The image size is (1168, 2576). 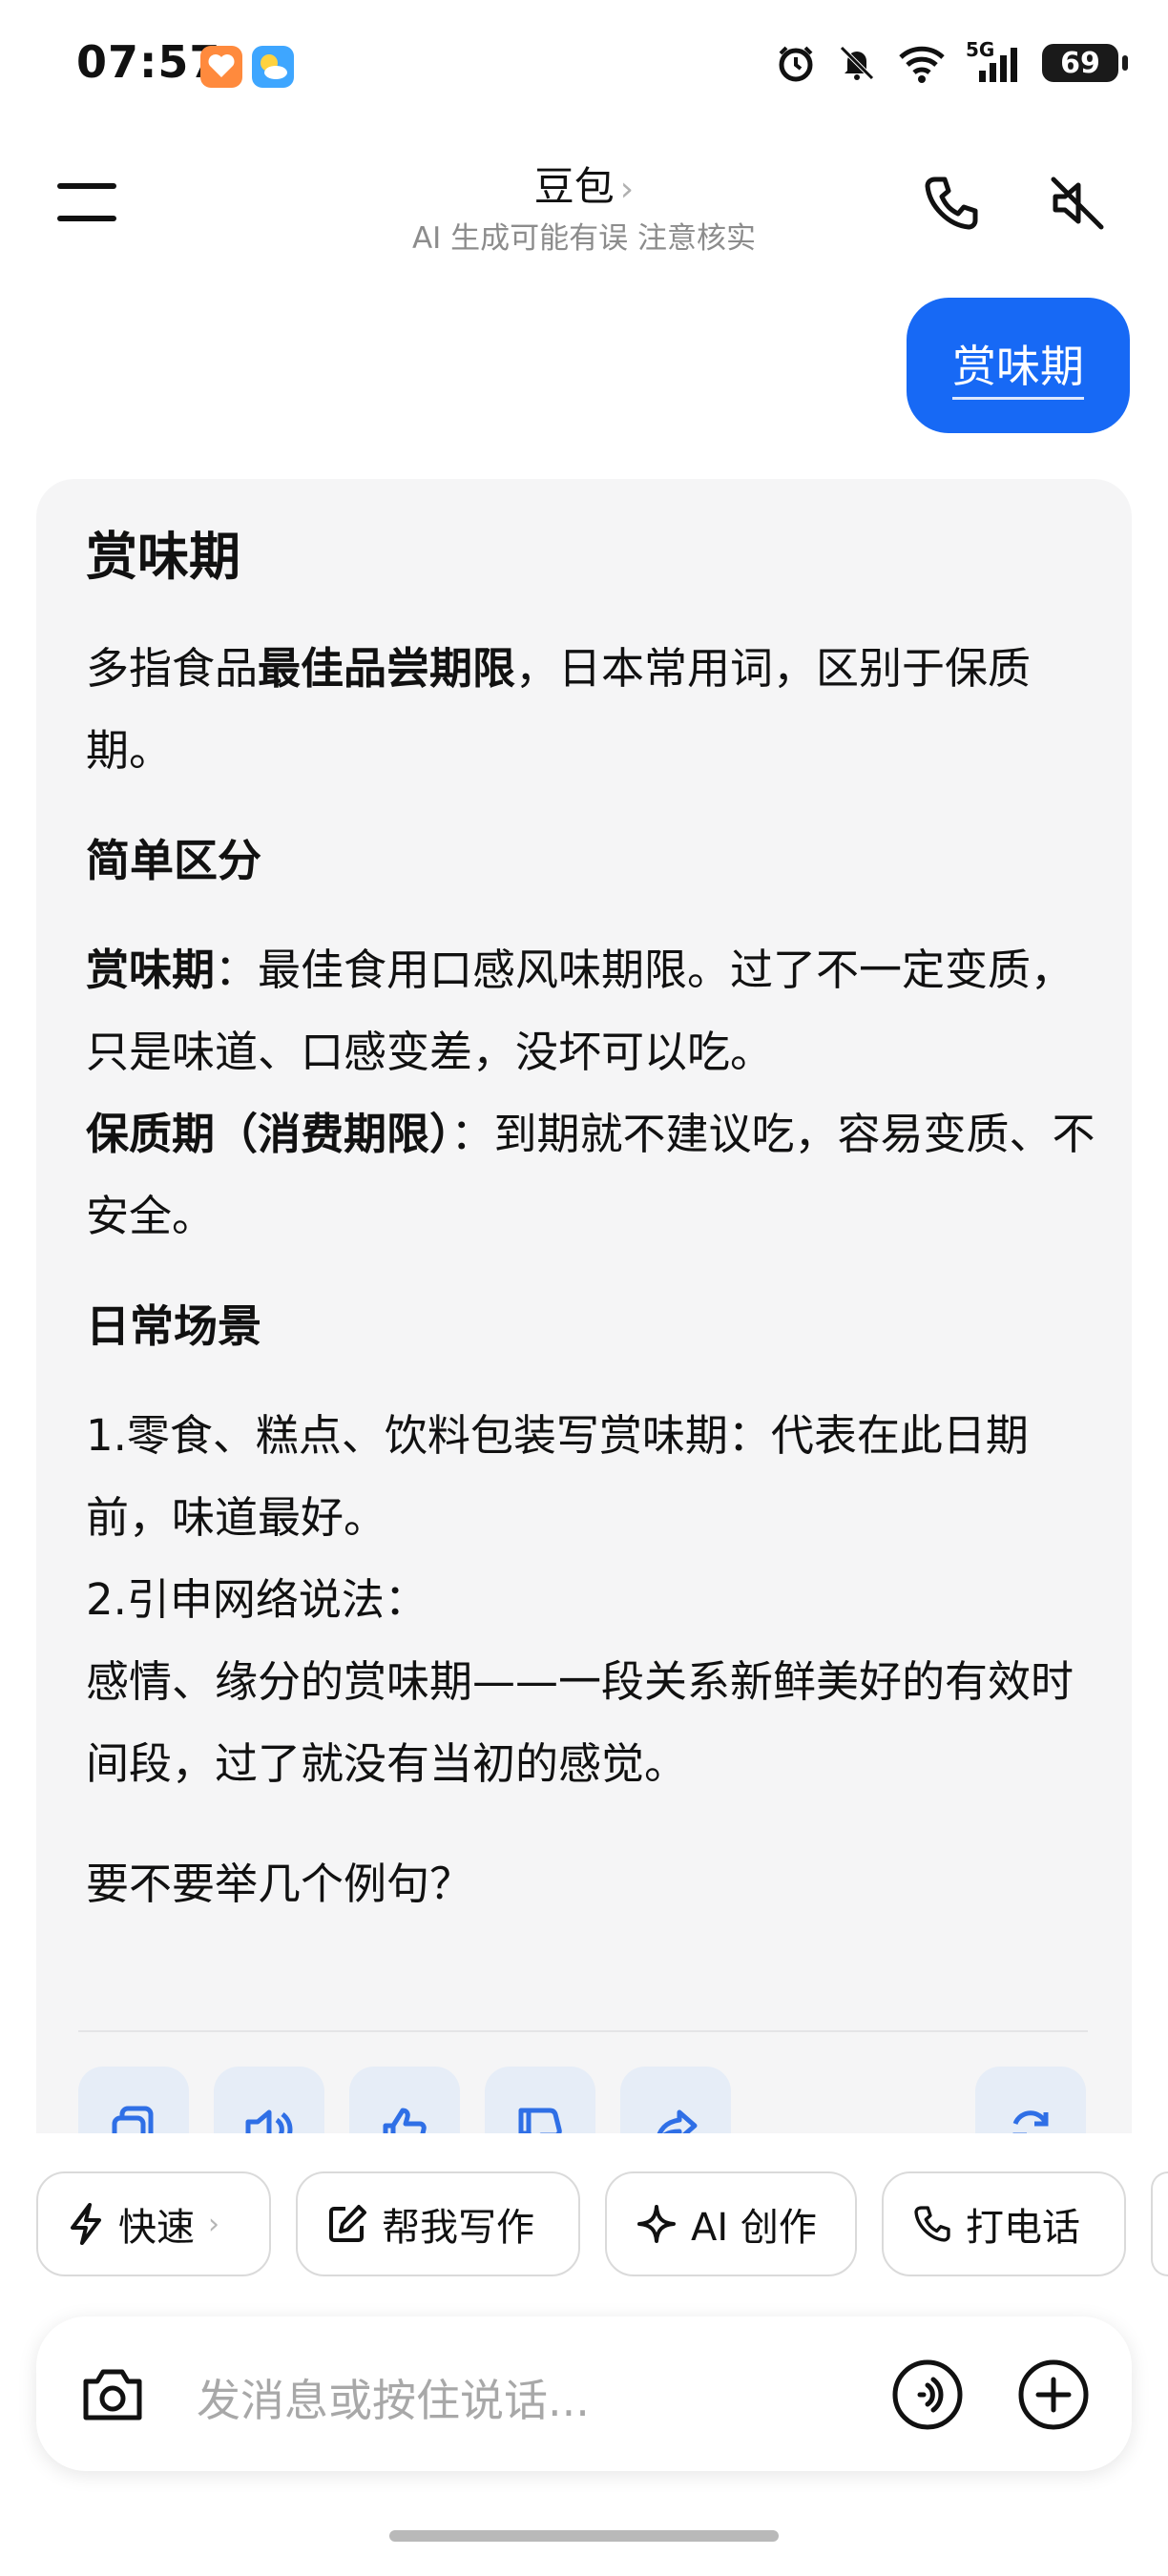 What do you see at coordinates (273, 67) in the screenshot?
I see `weather-app-icon` at bounding box center [273, 67].